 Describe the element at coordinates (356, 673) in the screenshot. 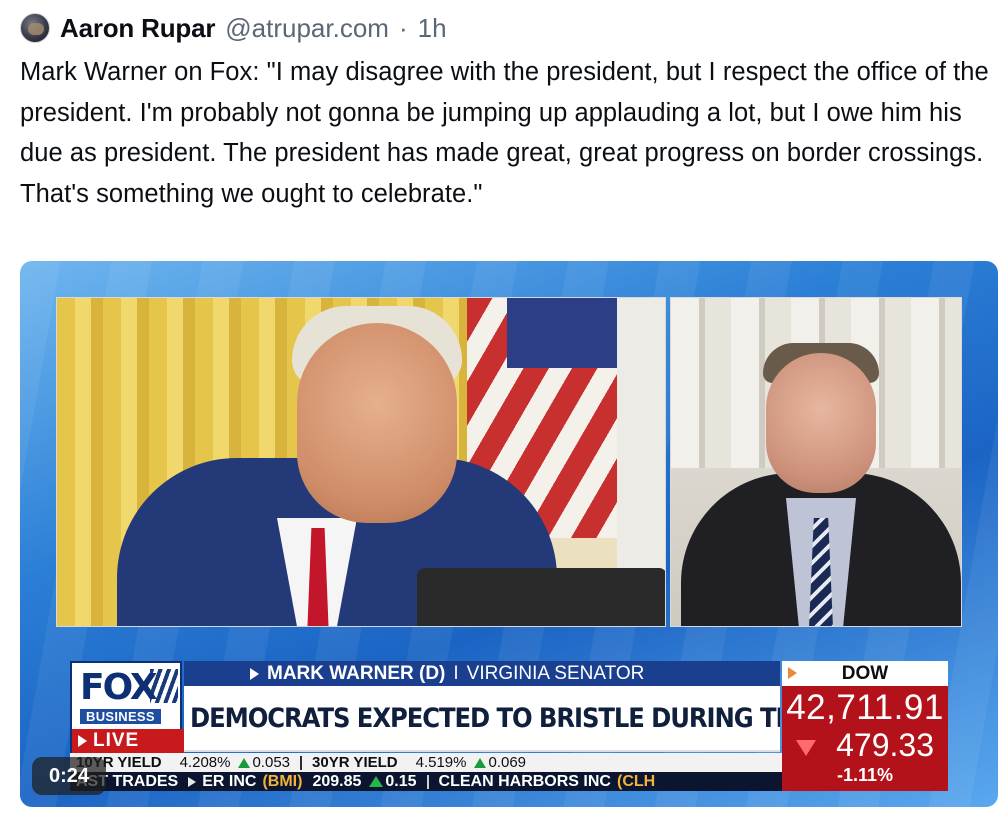

I see `speaker-name: MARK WARNER (D)` at that location.